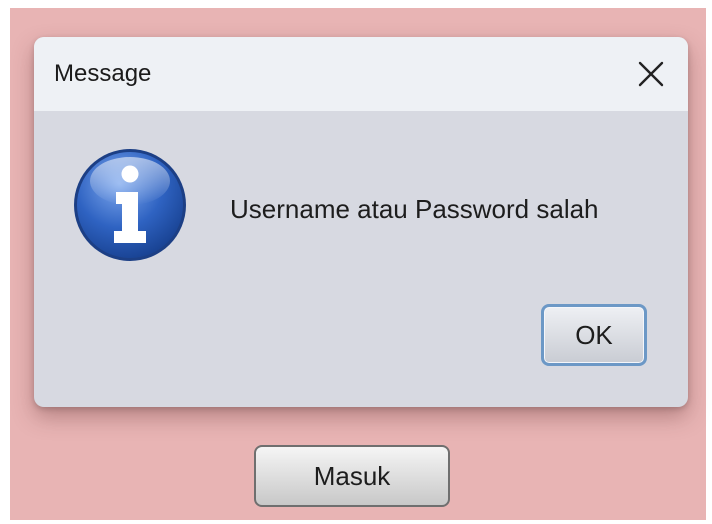 The image size is (712, 524). I want to click on dialog-title: Message, so click(103, 73).